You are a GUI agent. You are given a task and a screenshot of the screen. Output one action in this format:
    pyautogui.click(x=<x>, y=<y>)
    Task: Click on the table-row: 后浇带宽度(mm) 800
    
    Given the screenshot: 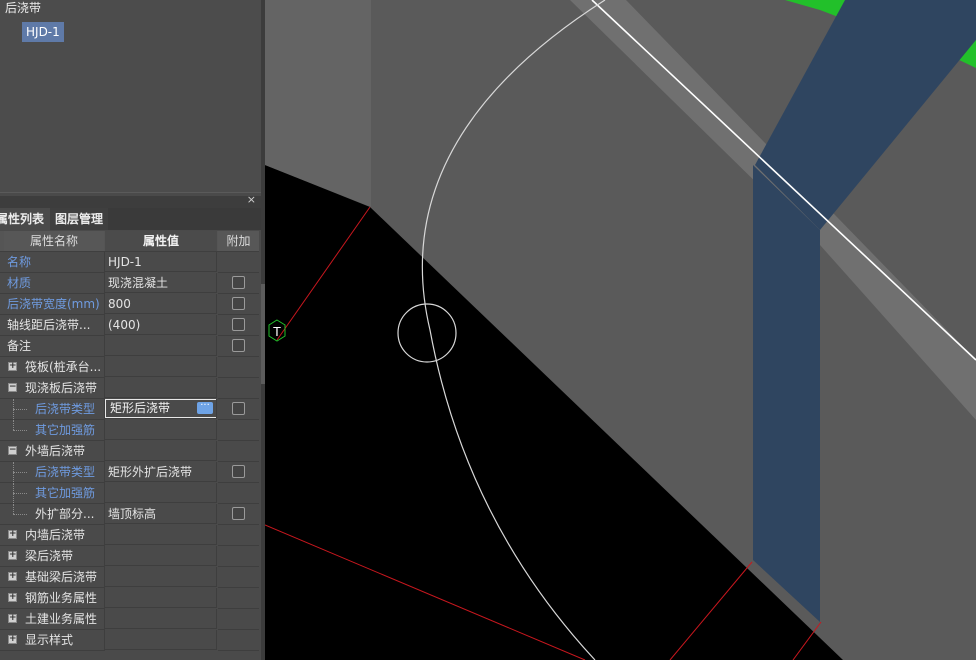 What is the action you would take?
    pyautogui.click(x=129, y=304)
    